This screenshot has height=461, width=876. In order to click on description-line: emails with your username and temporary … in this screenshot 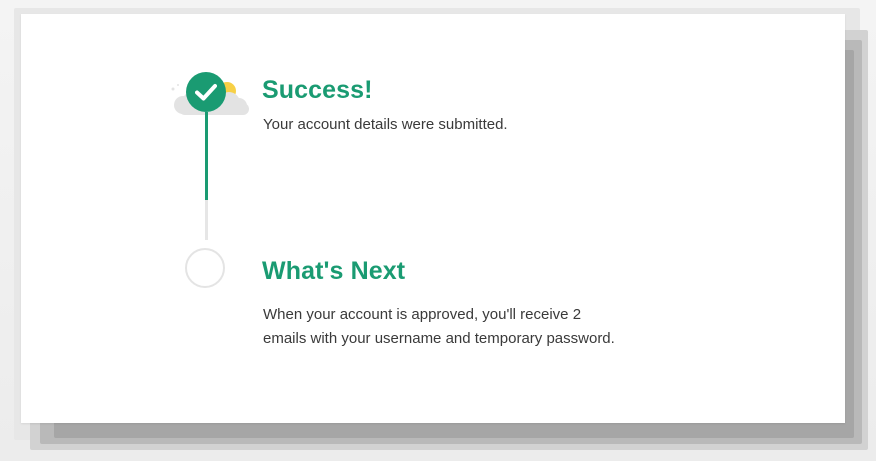, I will do `click(439, 338)`.